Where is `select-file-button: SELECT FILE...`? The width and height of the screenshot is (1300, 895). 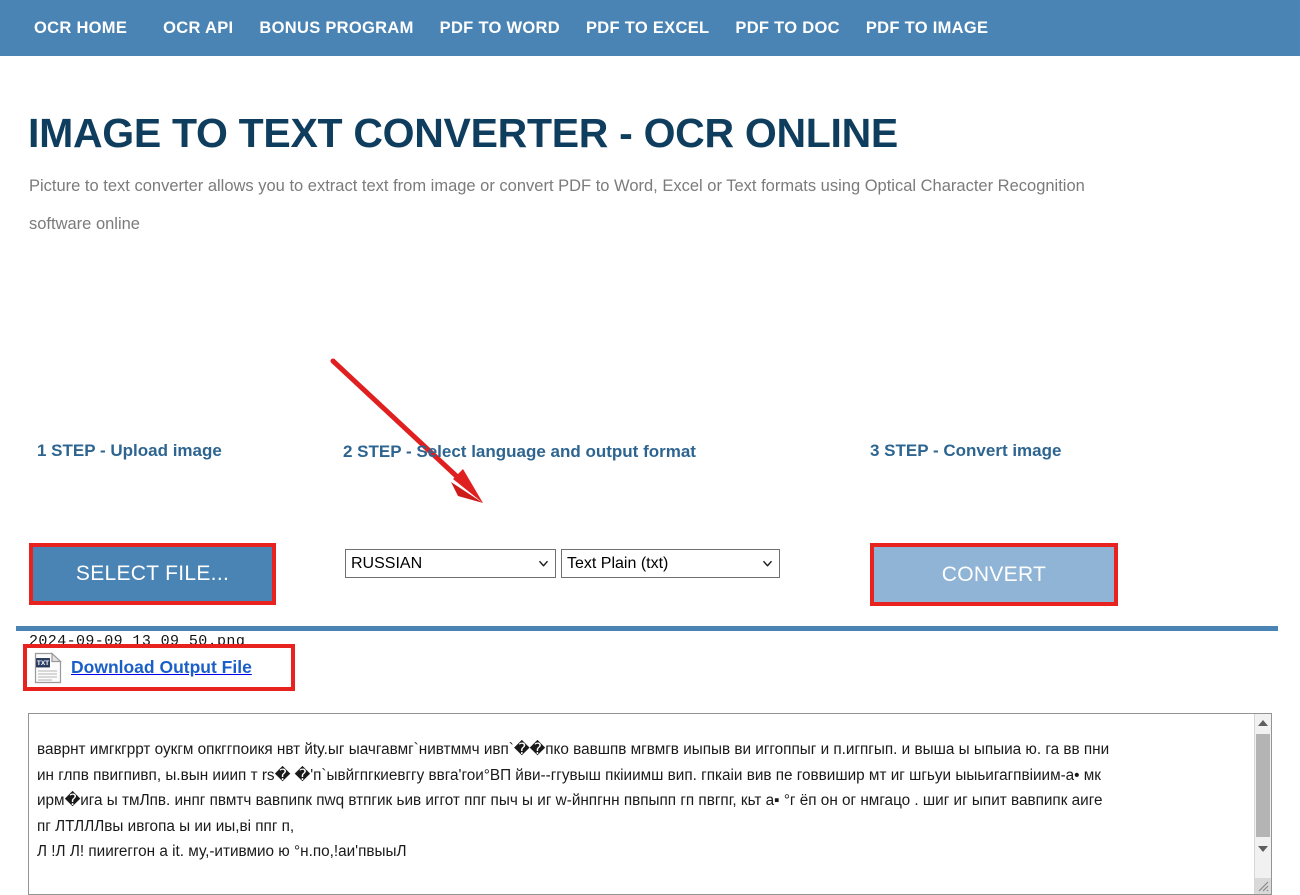 select-file-button: SELECT FILE... is located at coordinates (152, 574).